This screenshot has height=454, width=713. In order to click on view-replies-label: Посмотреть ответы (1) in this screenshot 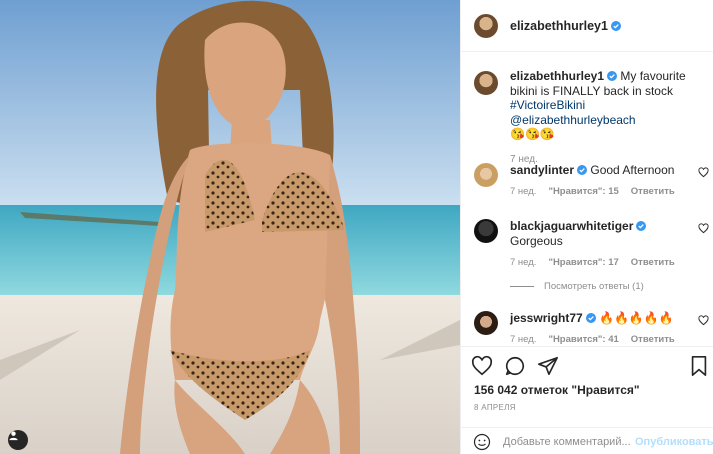, I will do `click(594, 286)`.